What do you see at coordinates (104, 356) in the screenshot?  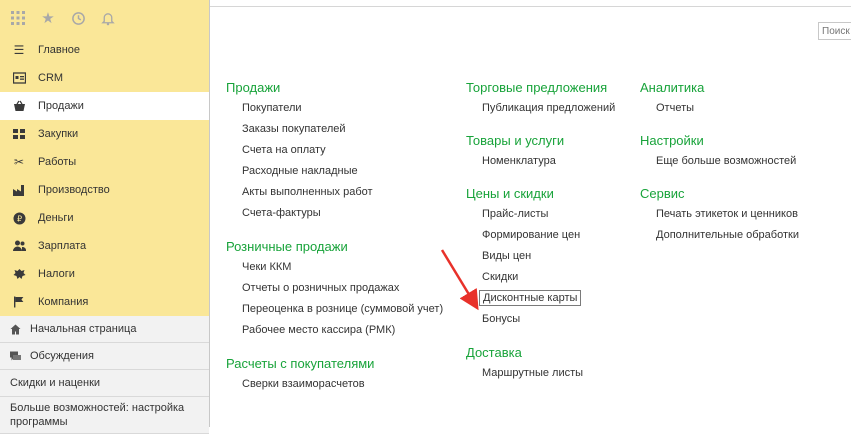 I see `discussions-link: Обсуждения` at bounding box center [104, 356].